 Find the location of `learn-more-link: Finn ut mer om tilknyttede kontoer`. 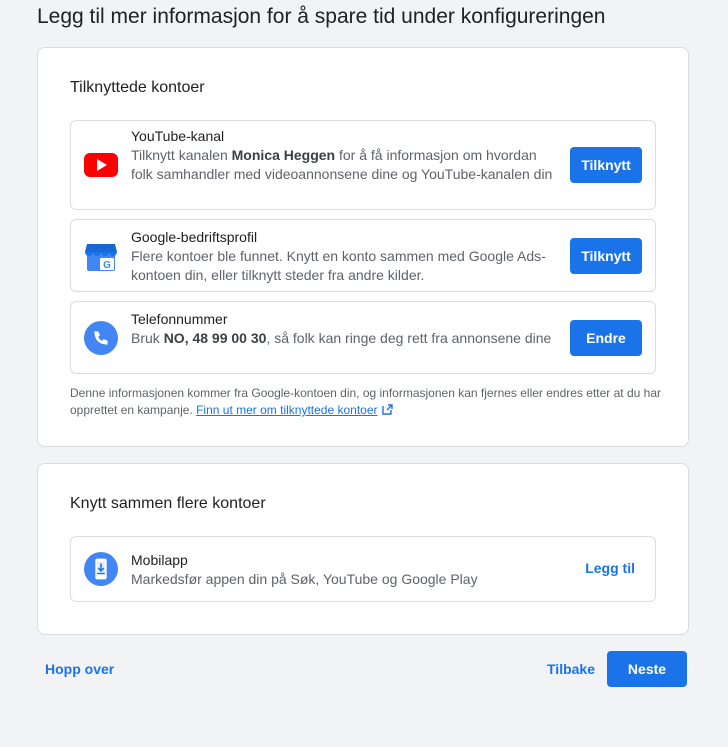

learn-more-link: Finn ut mer om tilknyttede kontoer is located at coordinates (286, 410).